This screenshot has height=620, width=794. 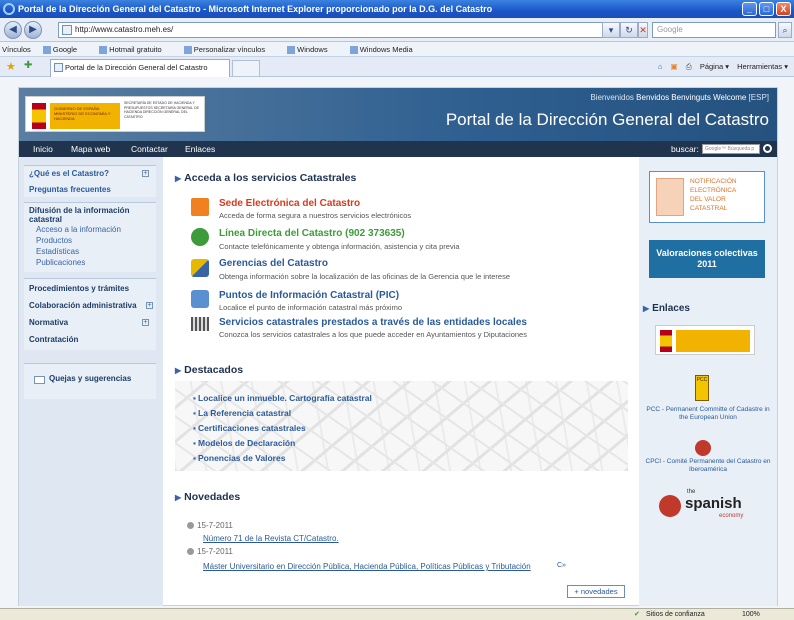 I want to click on feeds-icon: ▣, so click(x=674, y=66).